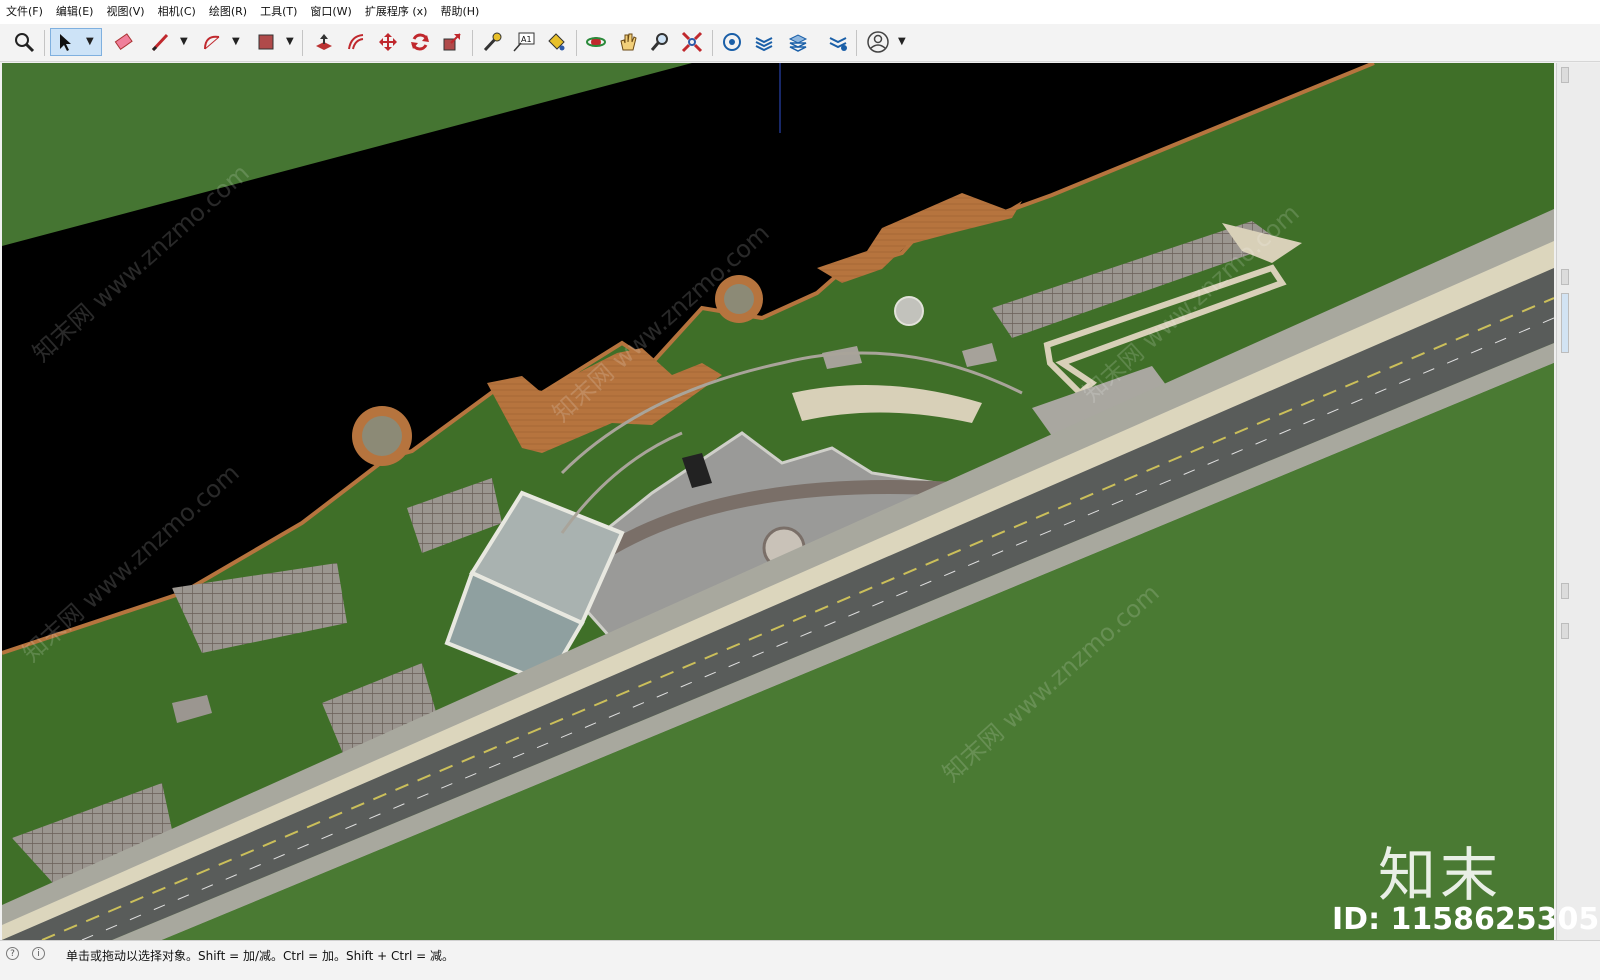 The height and width of the screenshot is (980, 1600). I want to click on menu-file: 文件(F), so click(24, 12).